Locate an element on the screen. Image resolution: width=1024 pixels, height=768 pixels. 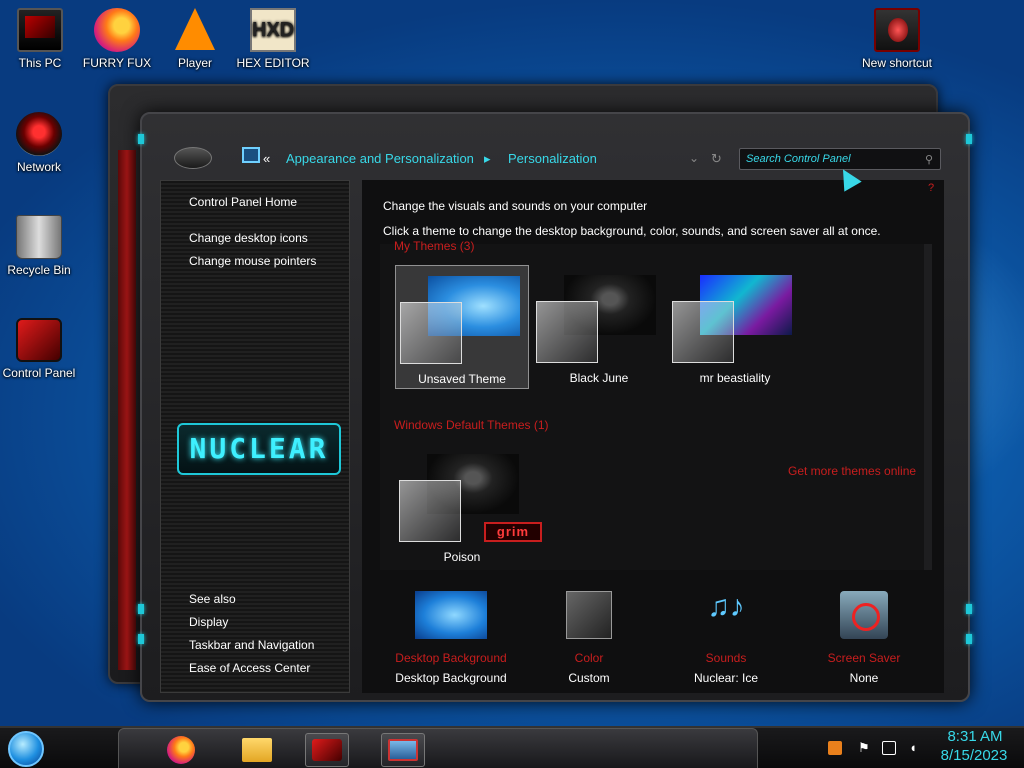
taskbar-track is located at coordinates (438, 748).